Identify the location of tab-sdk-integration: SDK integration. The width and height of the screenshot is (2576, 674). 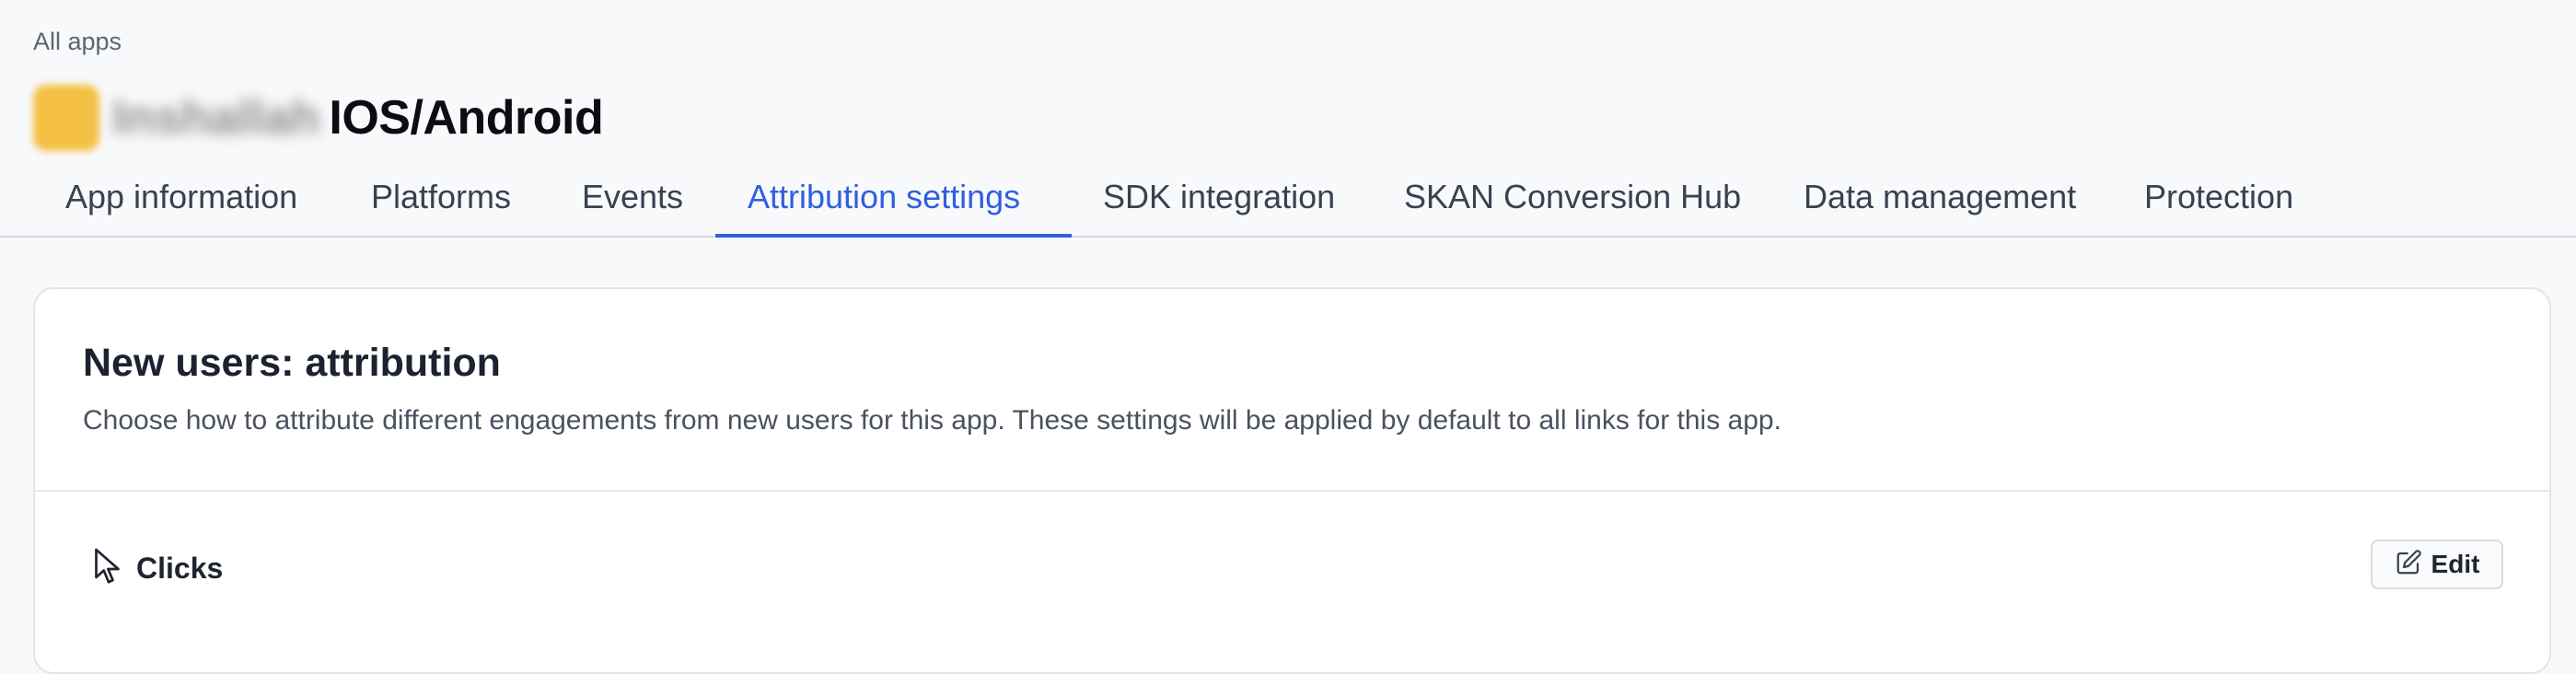
(1219, 200).